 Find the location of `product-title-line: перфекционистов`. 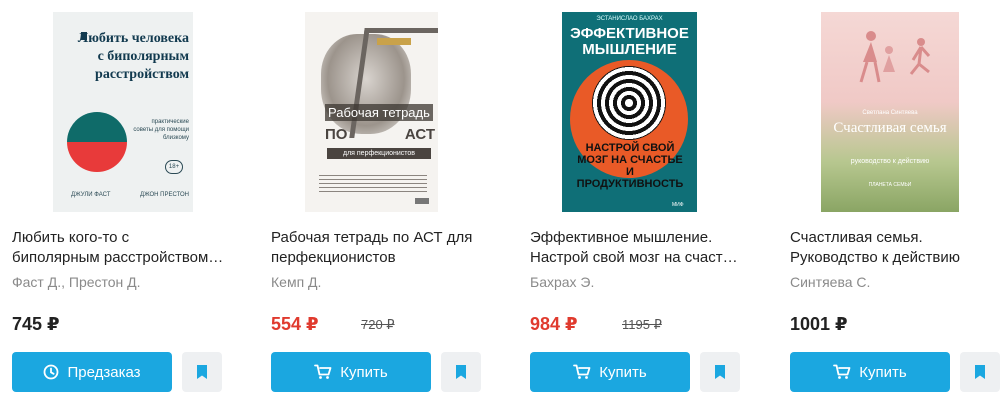

product-title-line: перфекционистов is located at coordinates (333, 257).